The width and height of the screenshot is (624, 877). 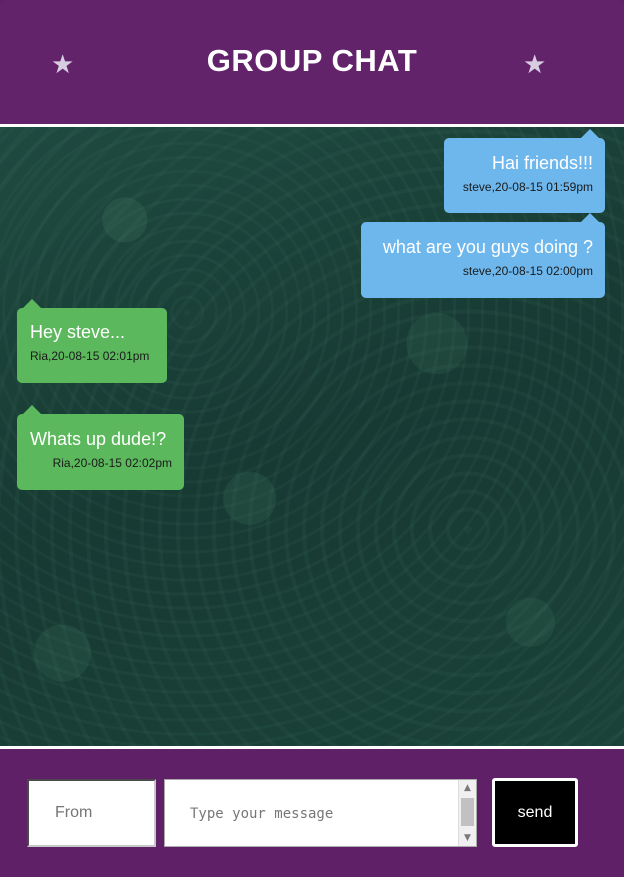 What do you see at coordinates (487, 247) in the screenshot?
I see `message-text: what are you guys doing ?` at bounding box center [487, 247].